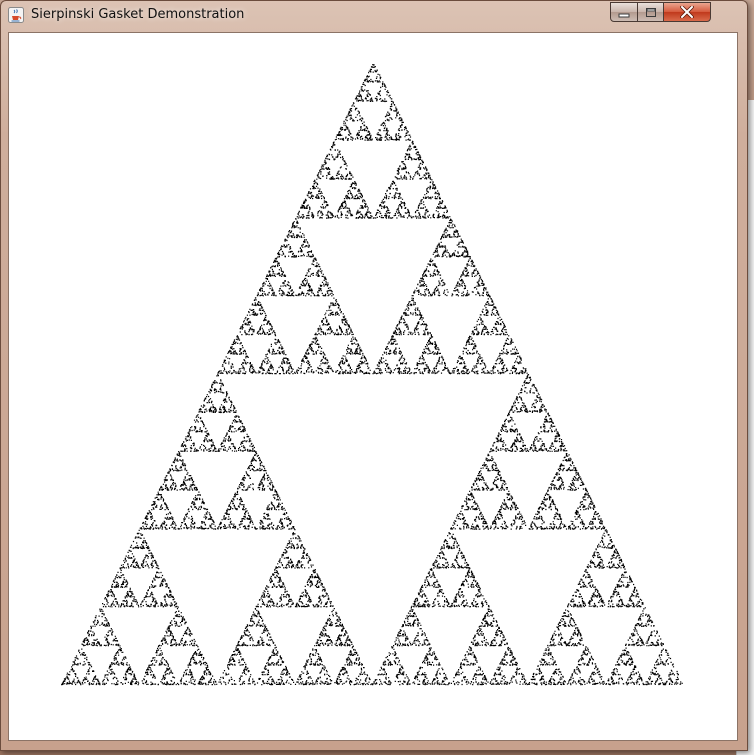 This screenshot has height=755, width=754. I want to click on maximize-icon, so click(651, 12).